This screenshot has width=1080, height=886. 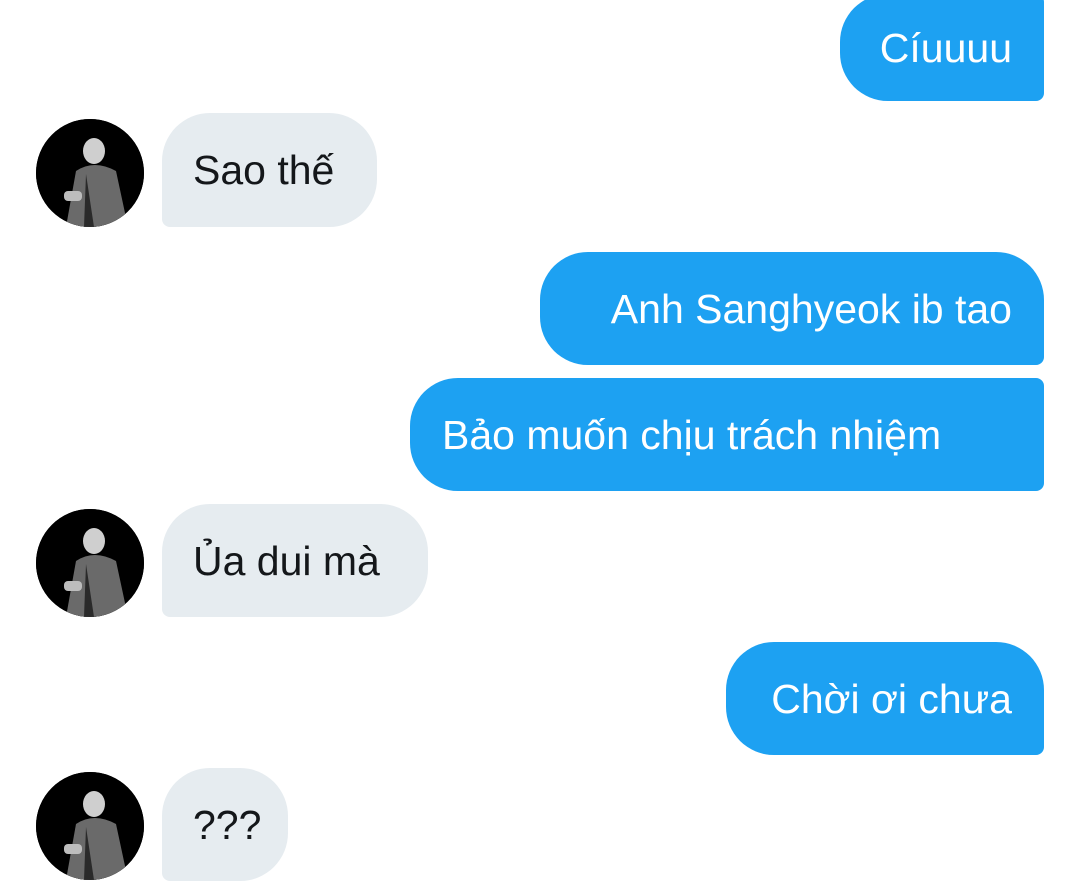 I want to click on message-bubble-outgoing: Cíuuuu, so click(x=942, y=50).